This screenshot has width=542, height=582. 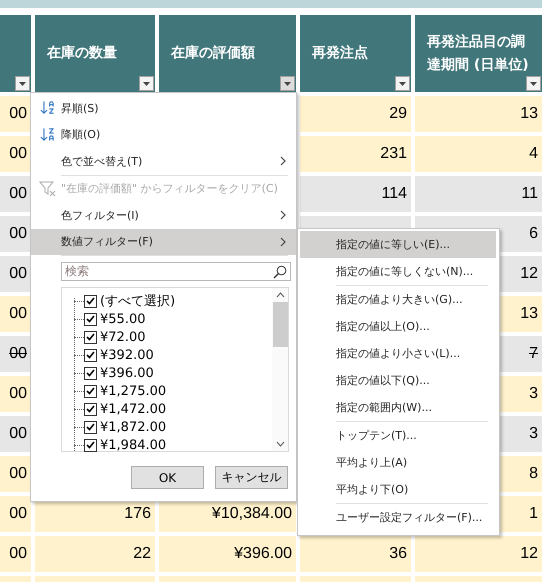 I want to click on sort-descending-icon, so click(x=47, y=134).